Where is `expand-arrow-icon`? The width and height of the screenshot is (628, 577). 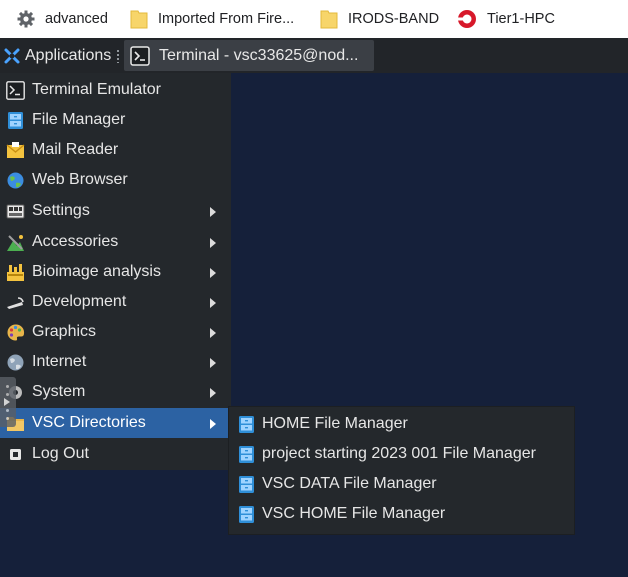 expand-arrow-icon is located at coordinates (7, 402).